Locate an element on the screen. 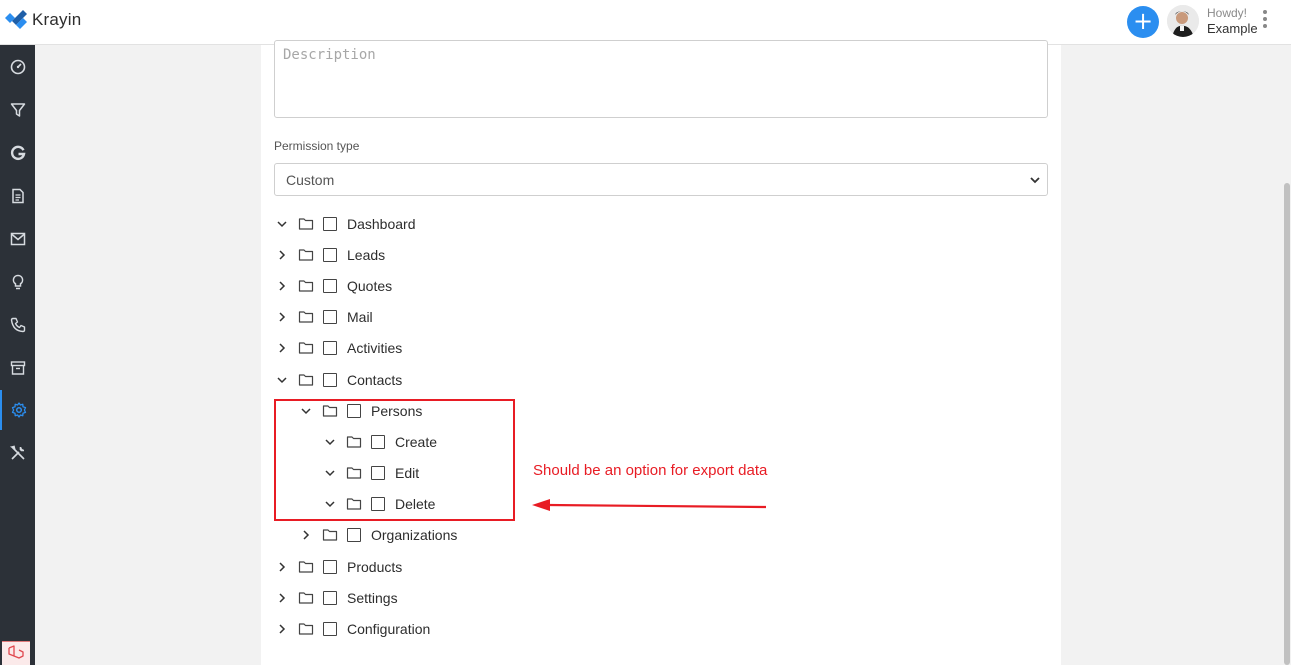 The height and width of the screenshot is (665, 1291). dashboard-icon is located at coordinates (17, 67).